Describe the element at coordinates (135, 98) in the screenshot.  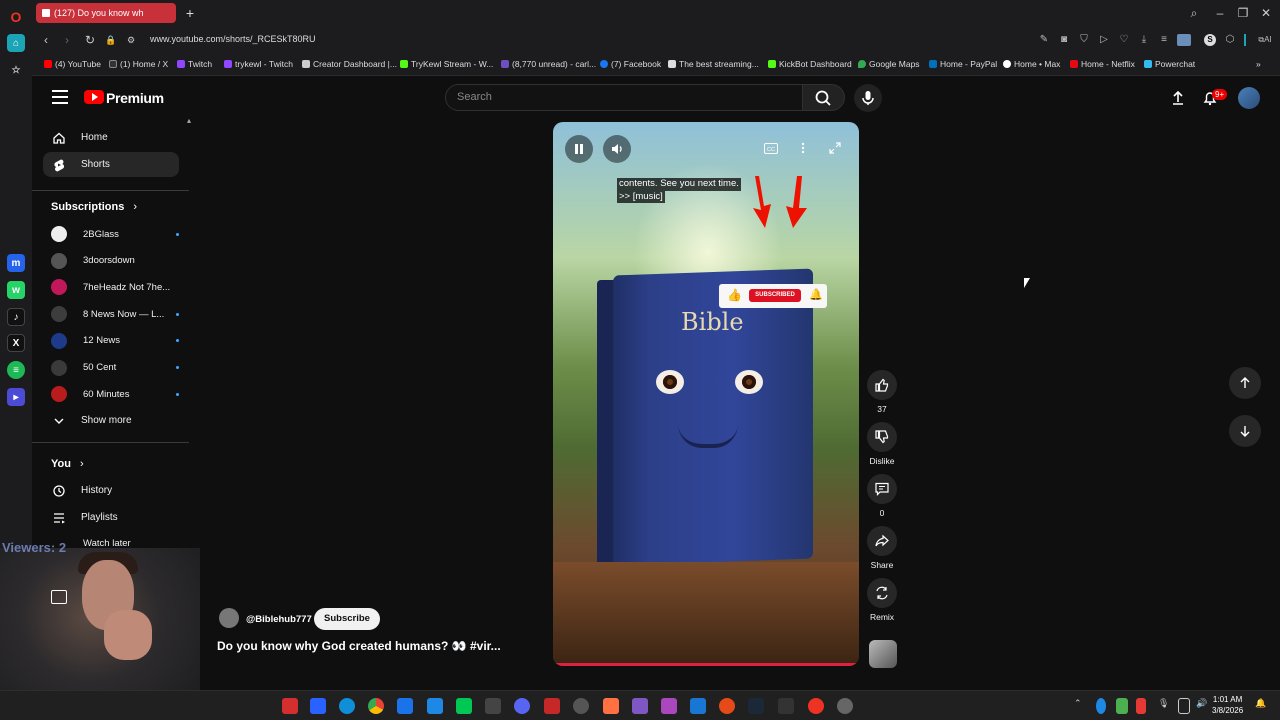
I see `brand-label: Premium` at that location.